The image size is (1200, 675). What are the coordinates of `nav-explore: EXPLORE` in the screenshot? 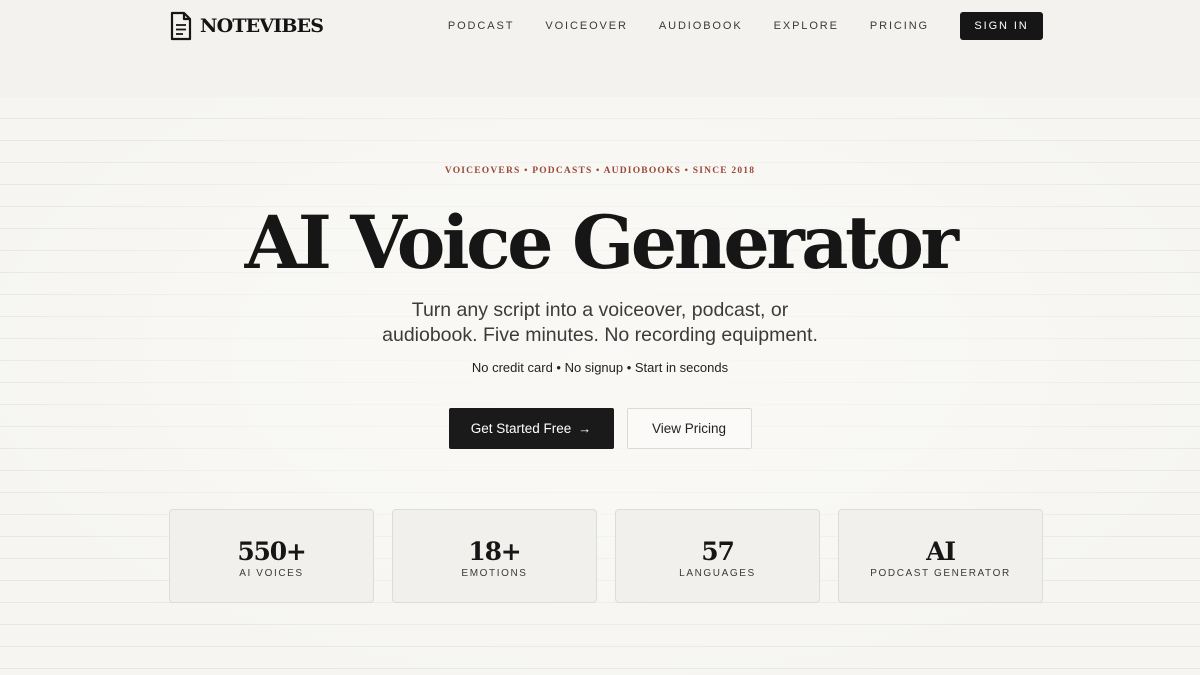 It's located at (806, 26).